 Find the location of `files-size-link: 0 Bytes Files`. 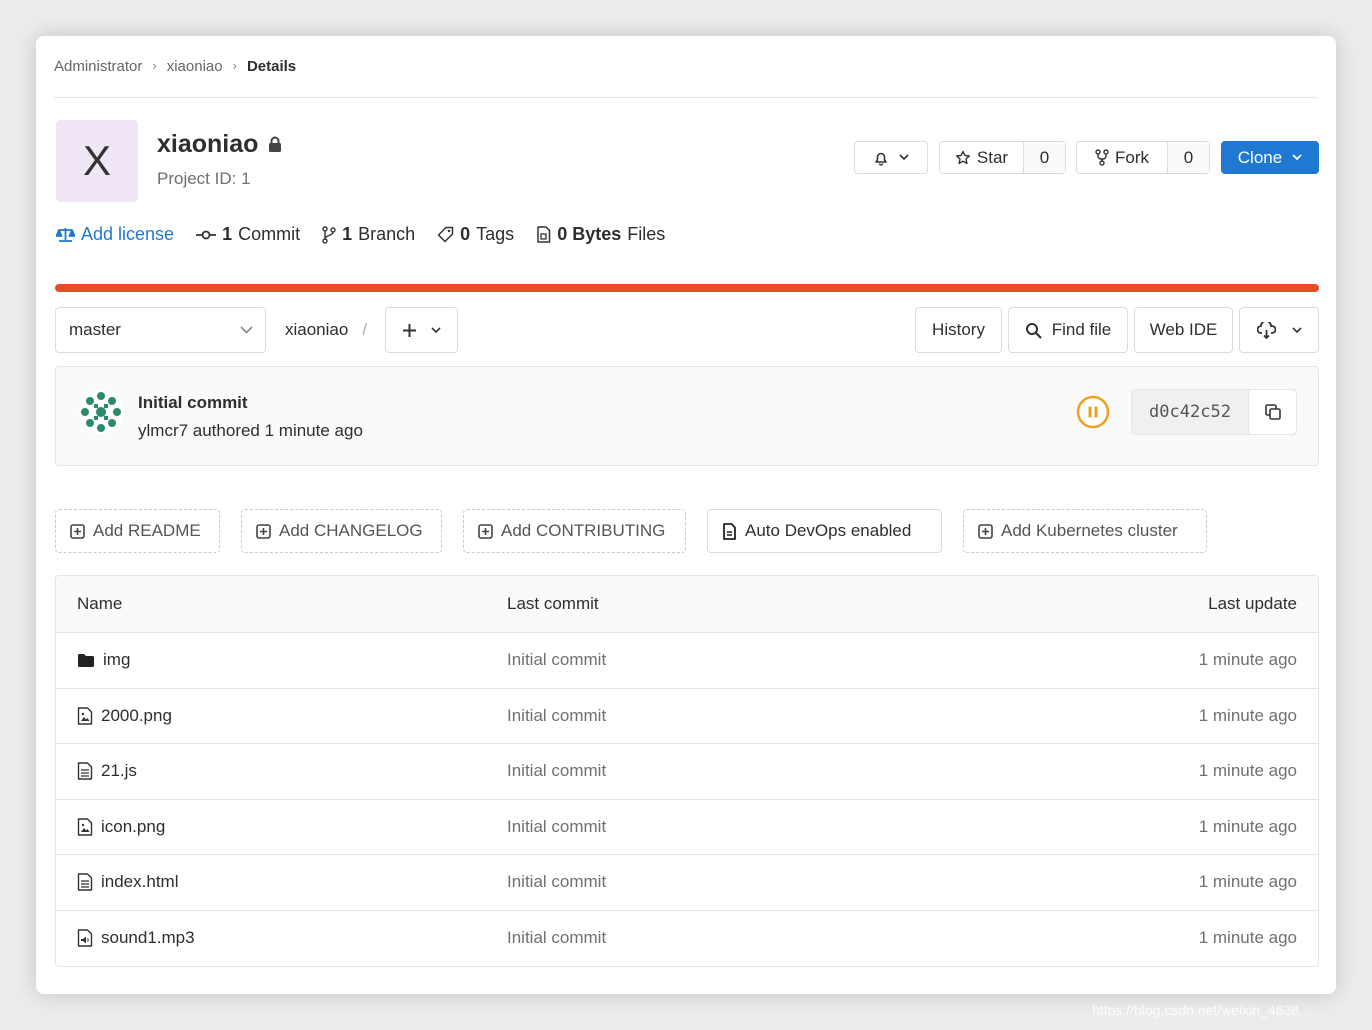

files-size-link: 0 Bytes Files is located at coordinates (600, 234).